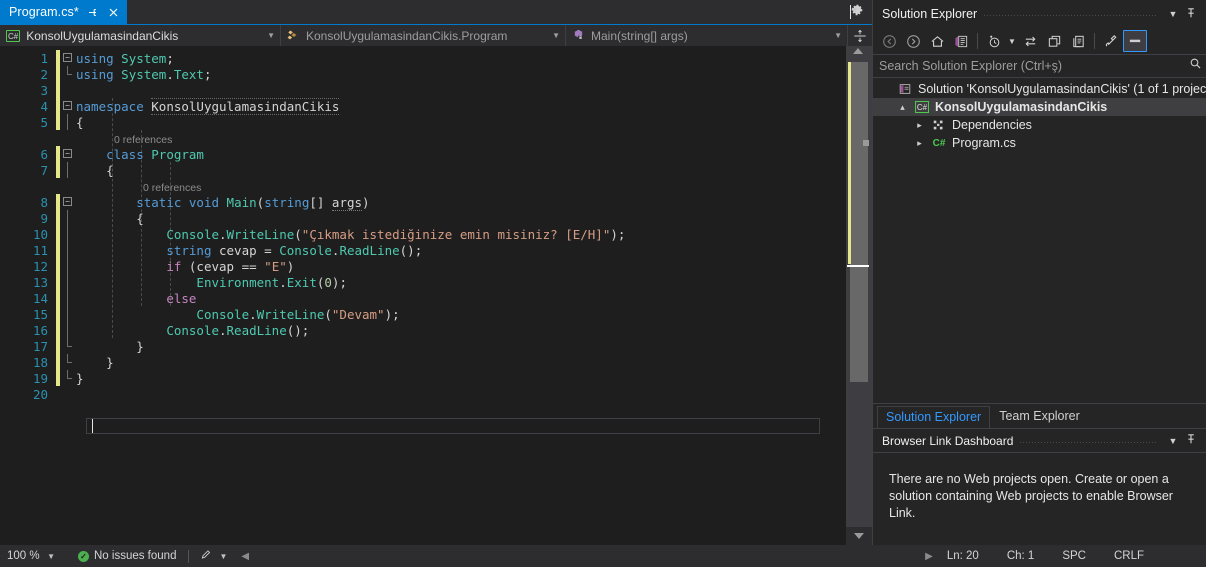  What do you see at coordinates (859, 536) in the screenshot?
I see `scroll-down-arrow-icon` at bounding box center [859, 536].